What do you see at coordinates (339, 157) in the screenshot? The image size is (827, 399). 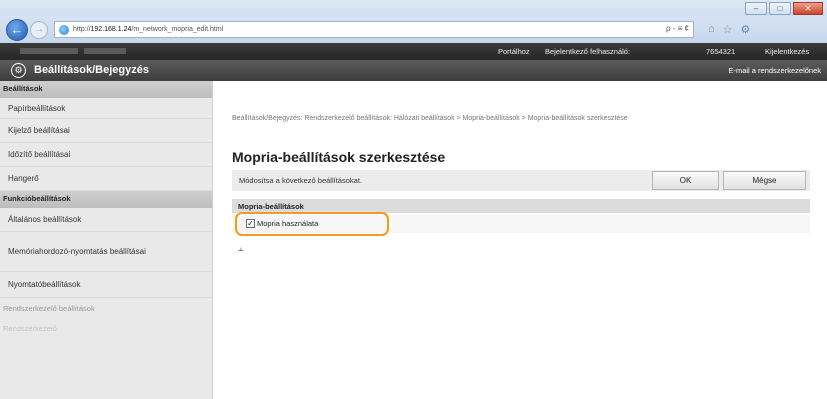 I see `page-title: Mopria-beállítások szerkesztése` at bounding box center [339, 157].